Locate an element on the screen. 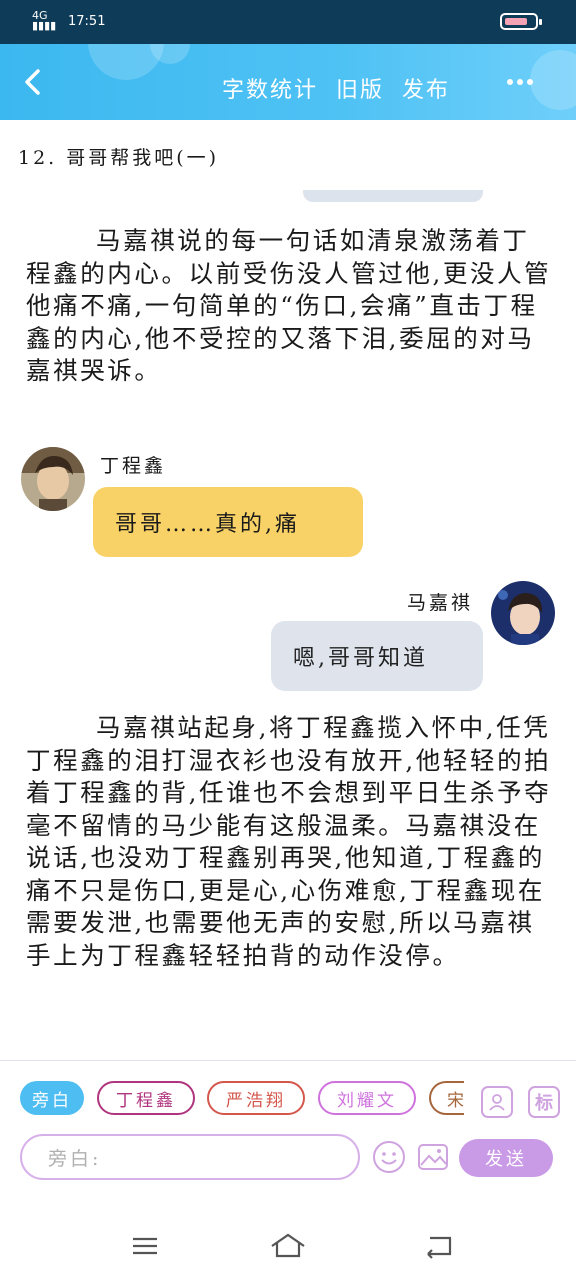 The width and height of the screenshot is (576, 1280). role-chip: 丁程鑫 is located at coordinates (146, 1098).